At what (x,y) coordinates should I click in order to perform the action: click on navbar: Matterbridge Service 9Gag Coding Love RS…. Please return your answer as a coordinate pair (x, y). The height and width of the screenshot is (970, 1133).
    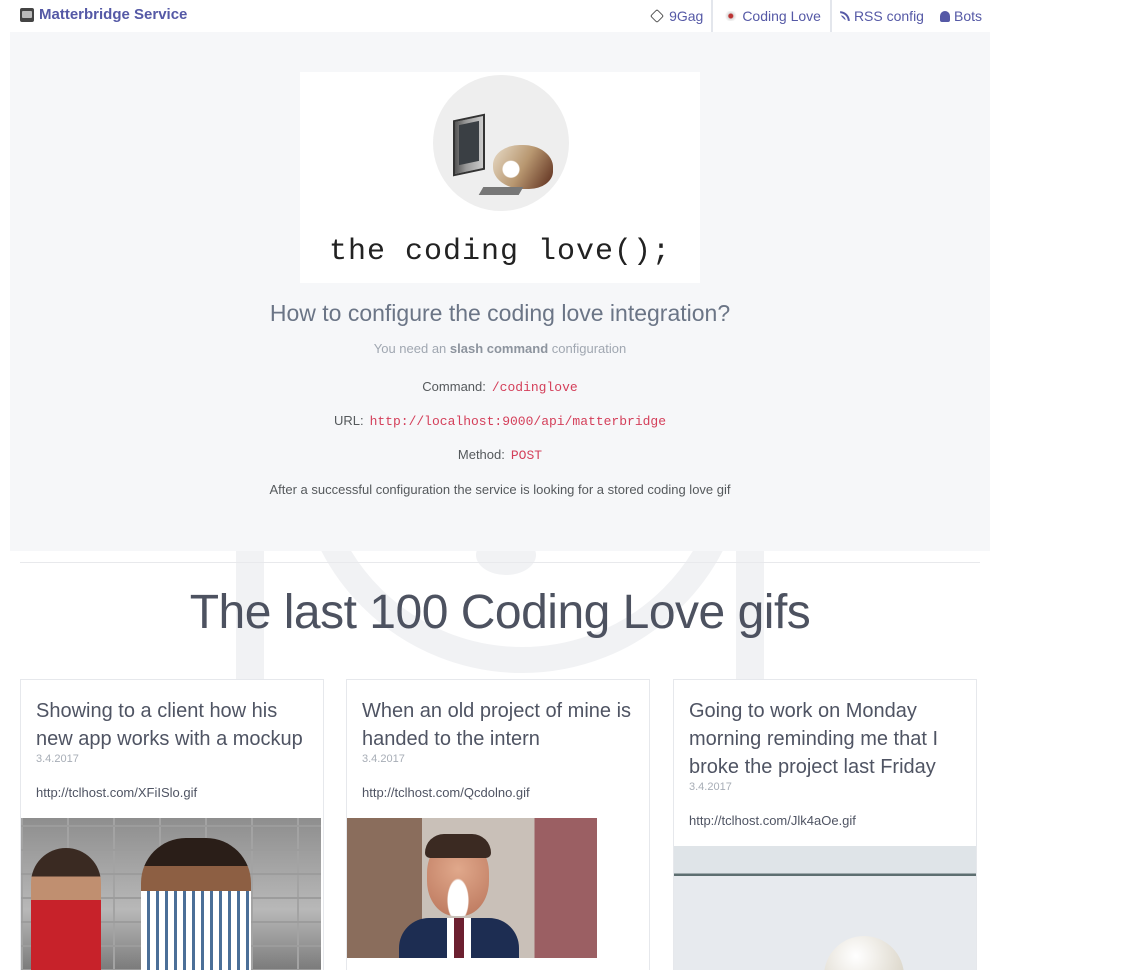
    Looking at the image, I should click on (495, 16).